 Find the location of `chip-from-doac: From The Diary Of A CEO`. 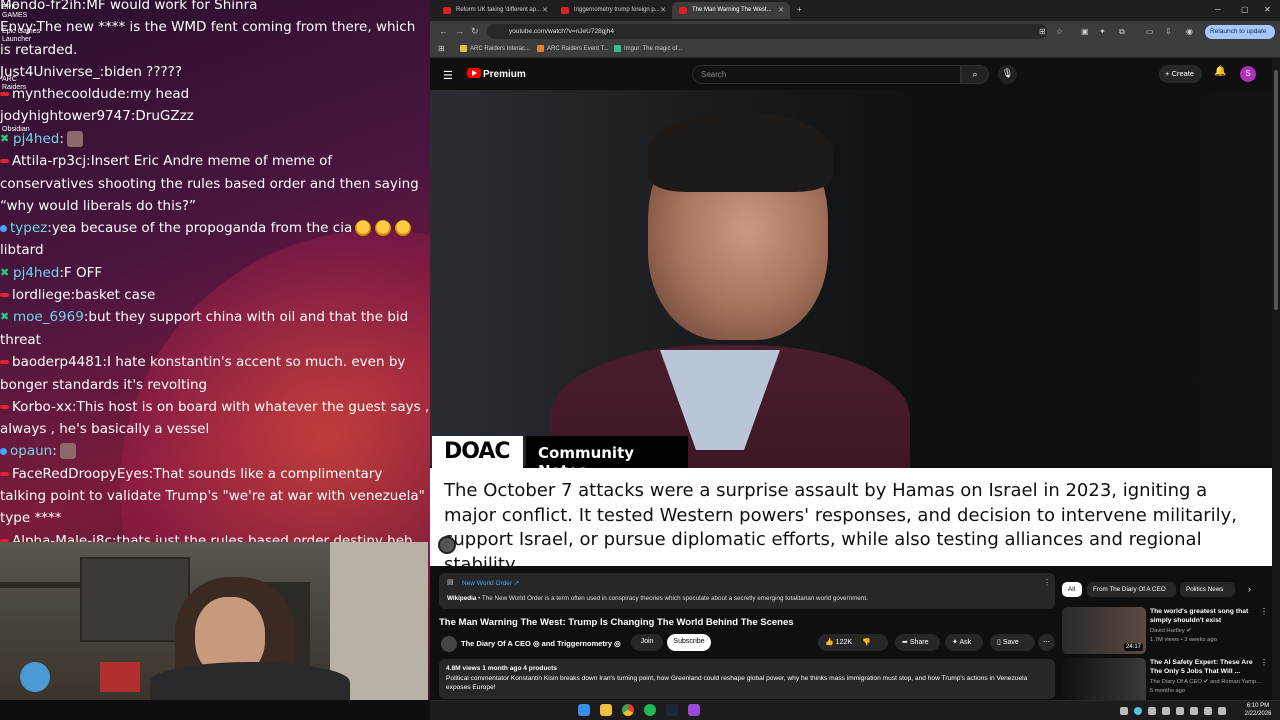

chip-from-doac: From The Diary Of A CEO is located at coordinates (1131, 589).